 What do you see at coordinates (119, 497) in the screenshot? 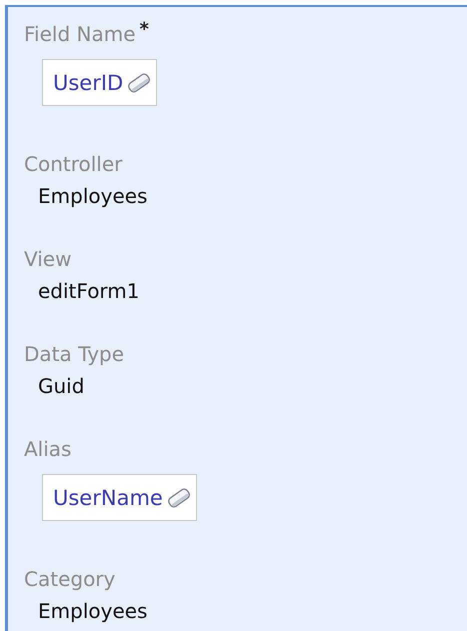
I see `field-link: UserName` at bounding box center [119, 497].